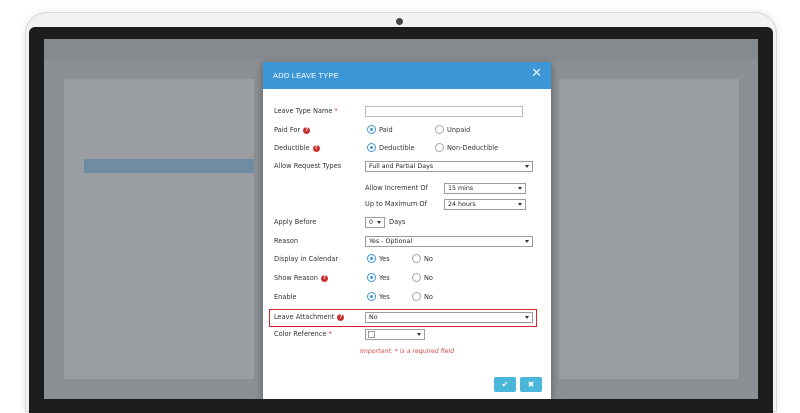 The height and width of the screenshot is (413, 800). I want to click on background-selected-row, so click(169, 166).